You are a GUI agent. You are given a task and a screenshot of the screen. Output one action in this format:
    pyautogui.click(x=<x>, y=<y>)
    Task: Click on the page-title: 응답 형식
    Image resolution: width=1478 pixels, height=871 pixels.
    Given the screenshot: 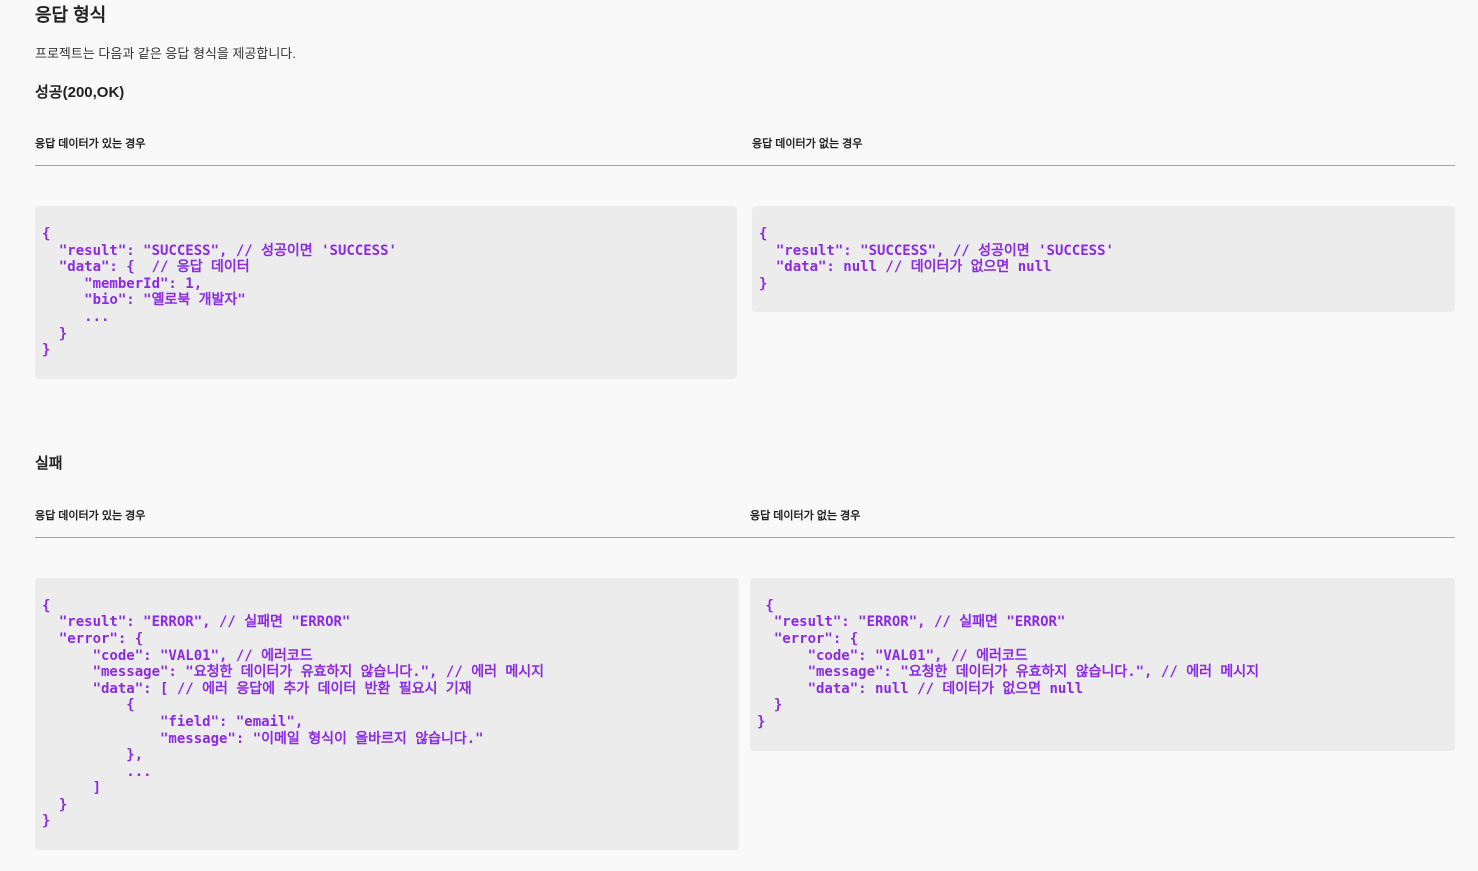 What is the action you would take?
    pyautogui.click(x=71, y=15)
    